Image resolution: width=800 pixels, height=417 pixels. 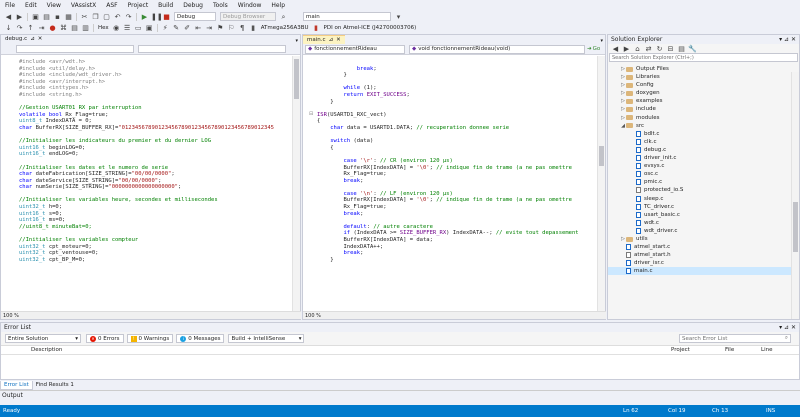 I want to click on new-project-icon: ▣, so click(x=35, y=17).